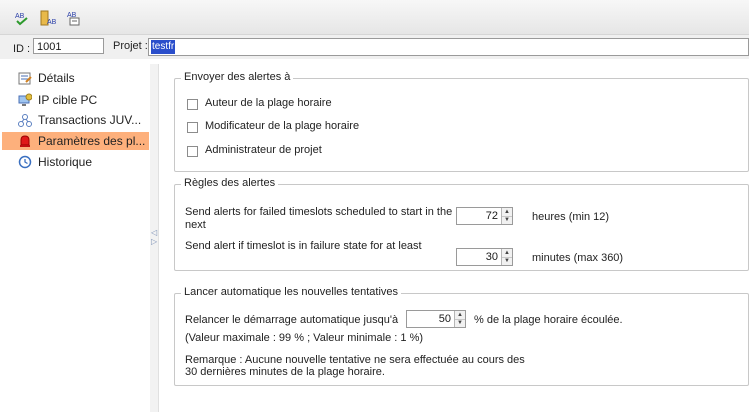  I want to click on rename-button: AB, so click(48, 18).